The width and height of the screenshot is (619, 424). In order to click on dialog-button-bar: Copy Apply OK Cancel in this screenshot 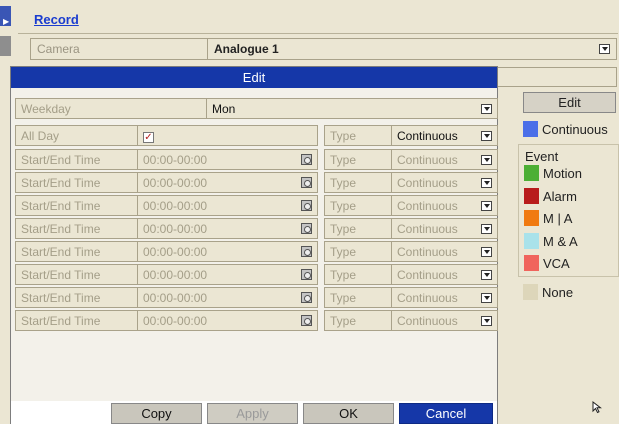, I will do `click(254, 412)`.